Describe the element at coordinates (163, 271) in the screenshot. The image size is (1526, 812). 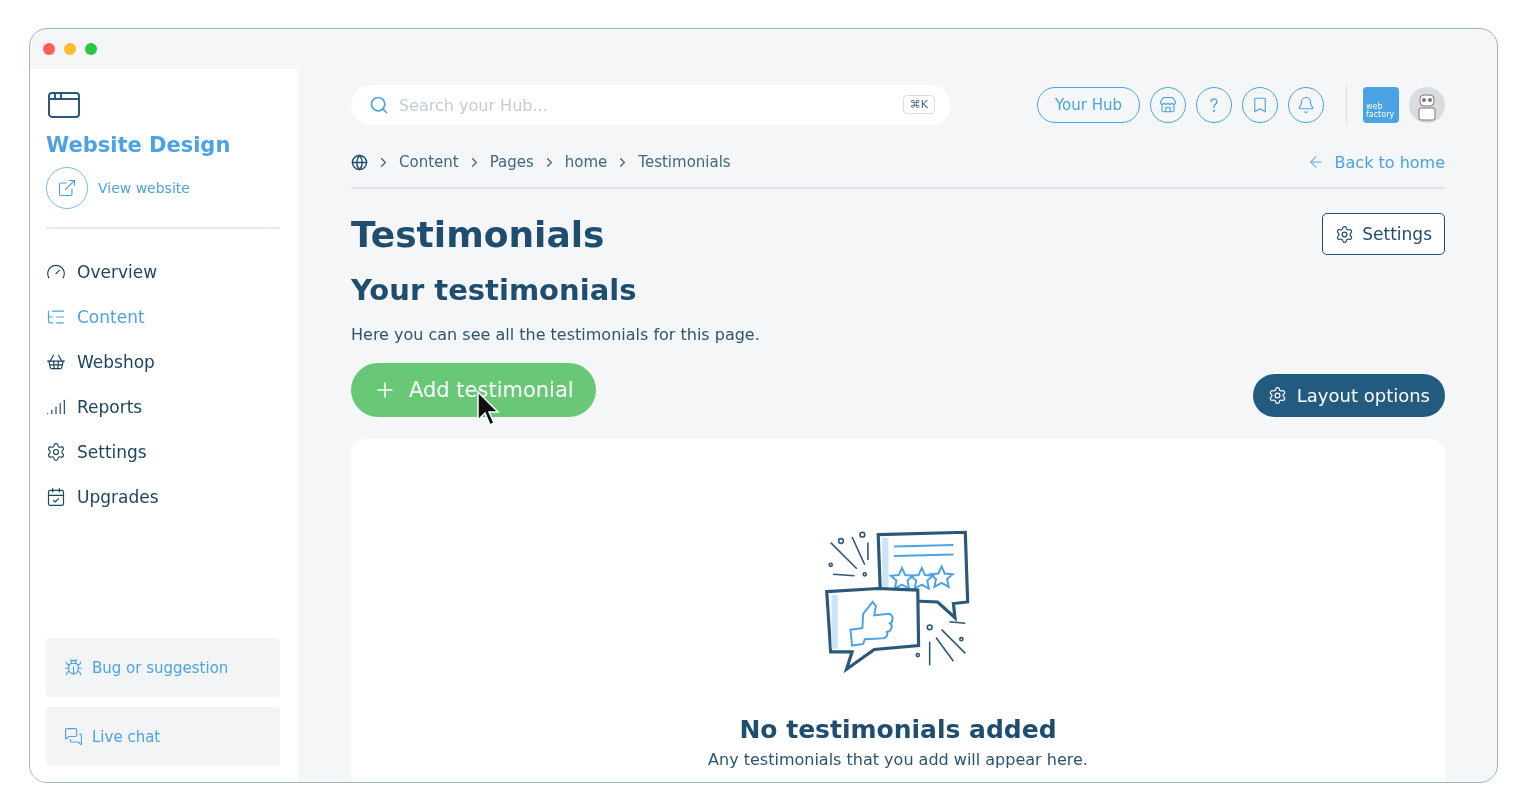
I see `sidebar-item: Overview` at that location.